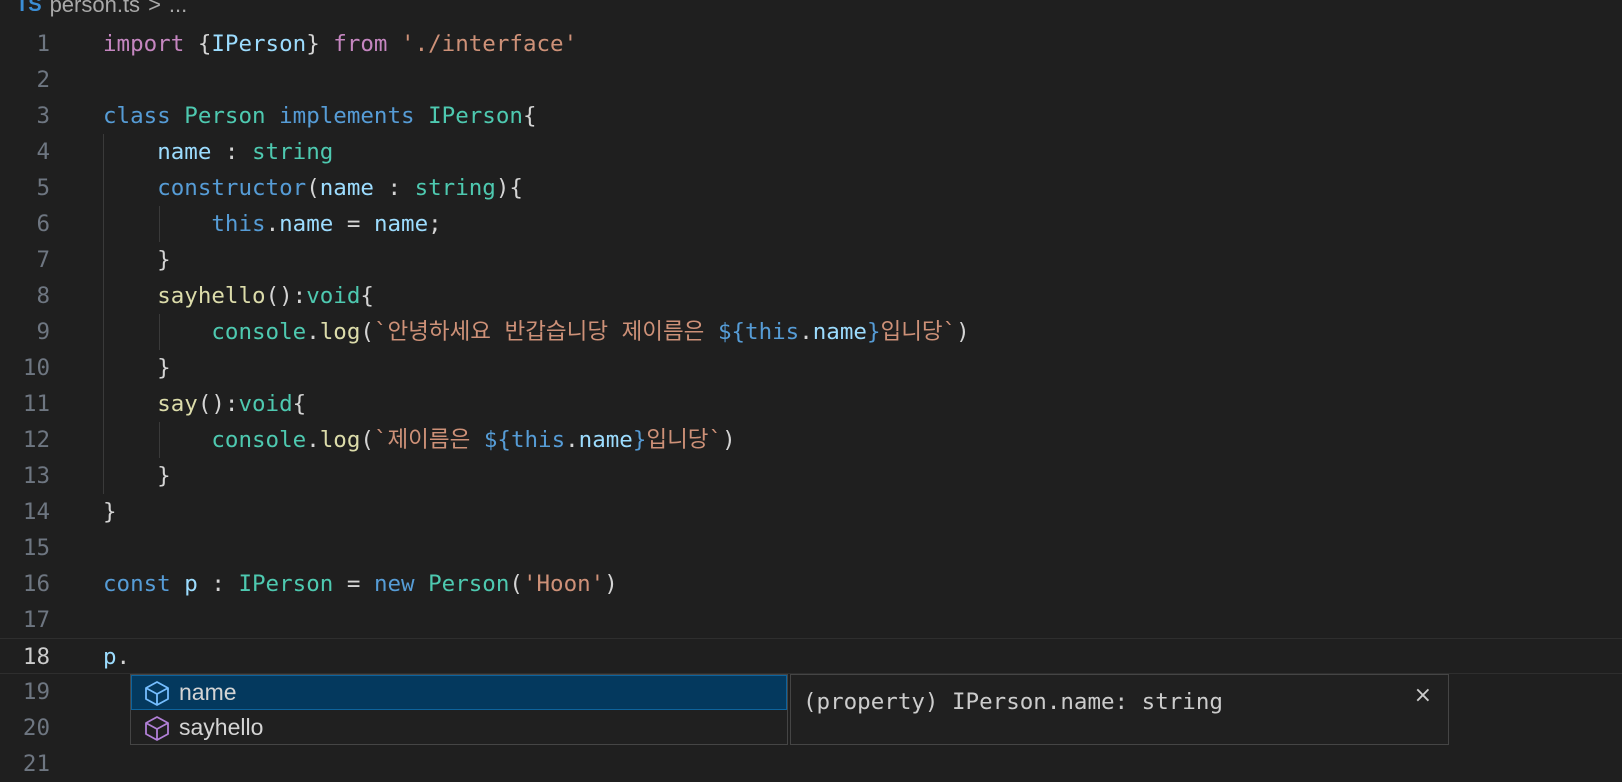 This screenshot has width=1622, height=782. Describe the element at coordinates (191, 584) in the screenshot. I see `code-token: p` at that location.